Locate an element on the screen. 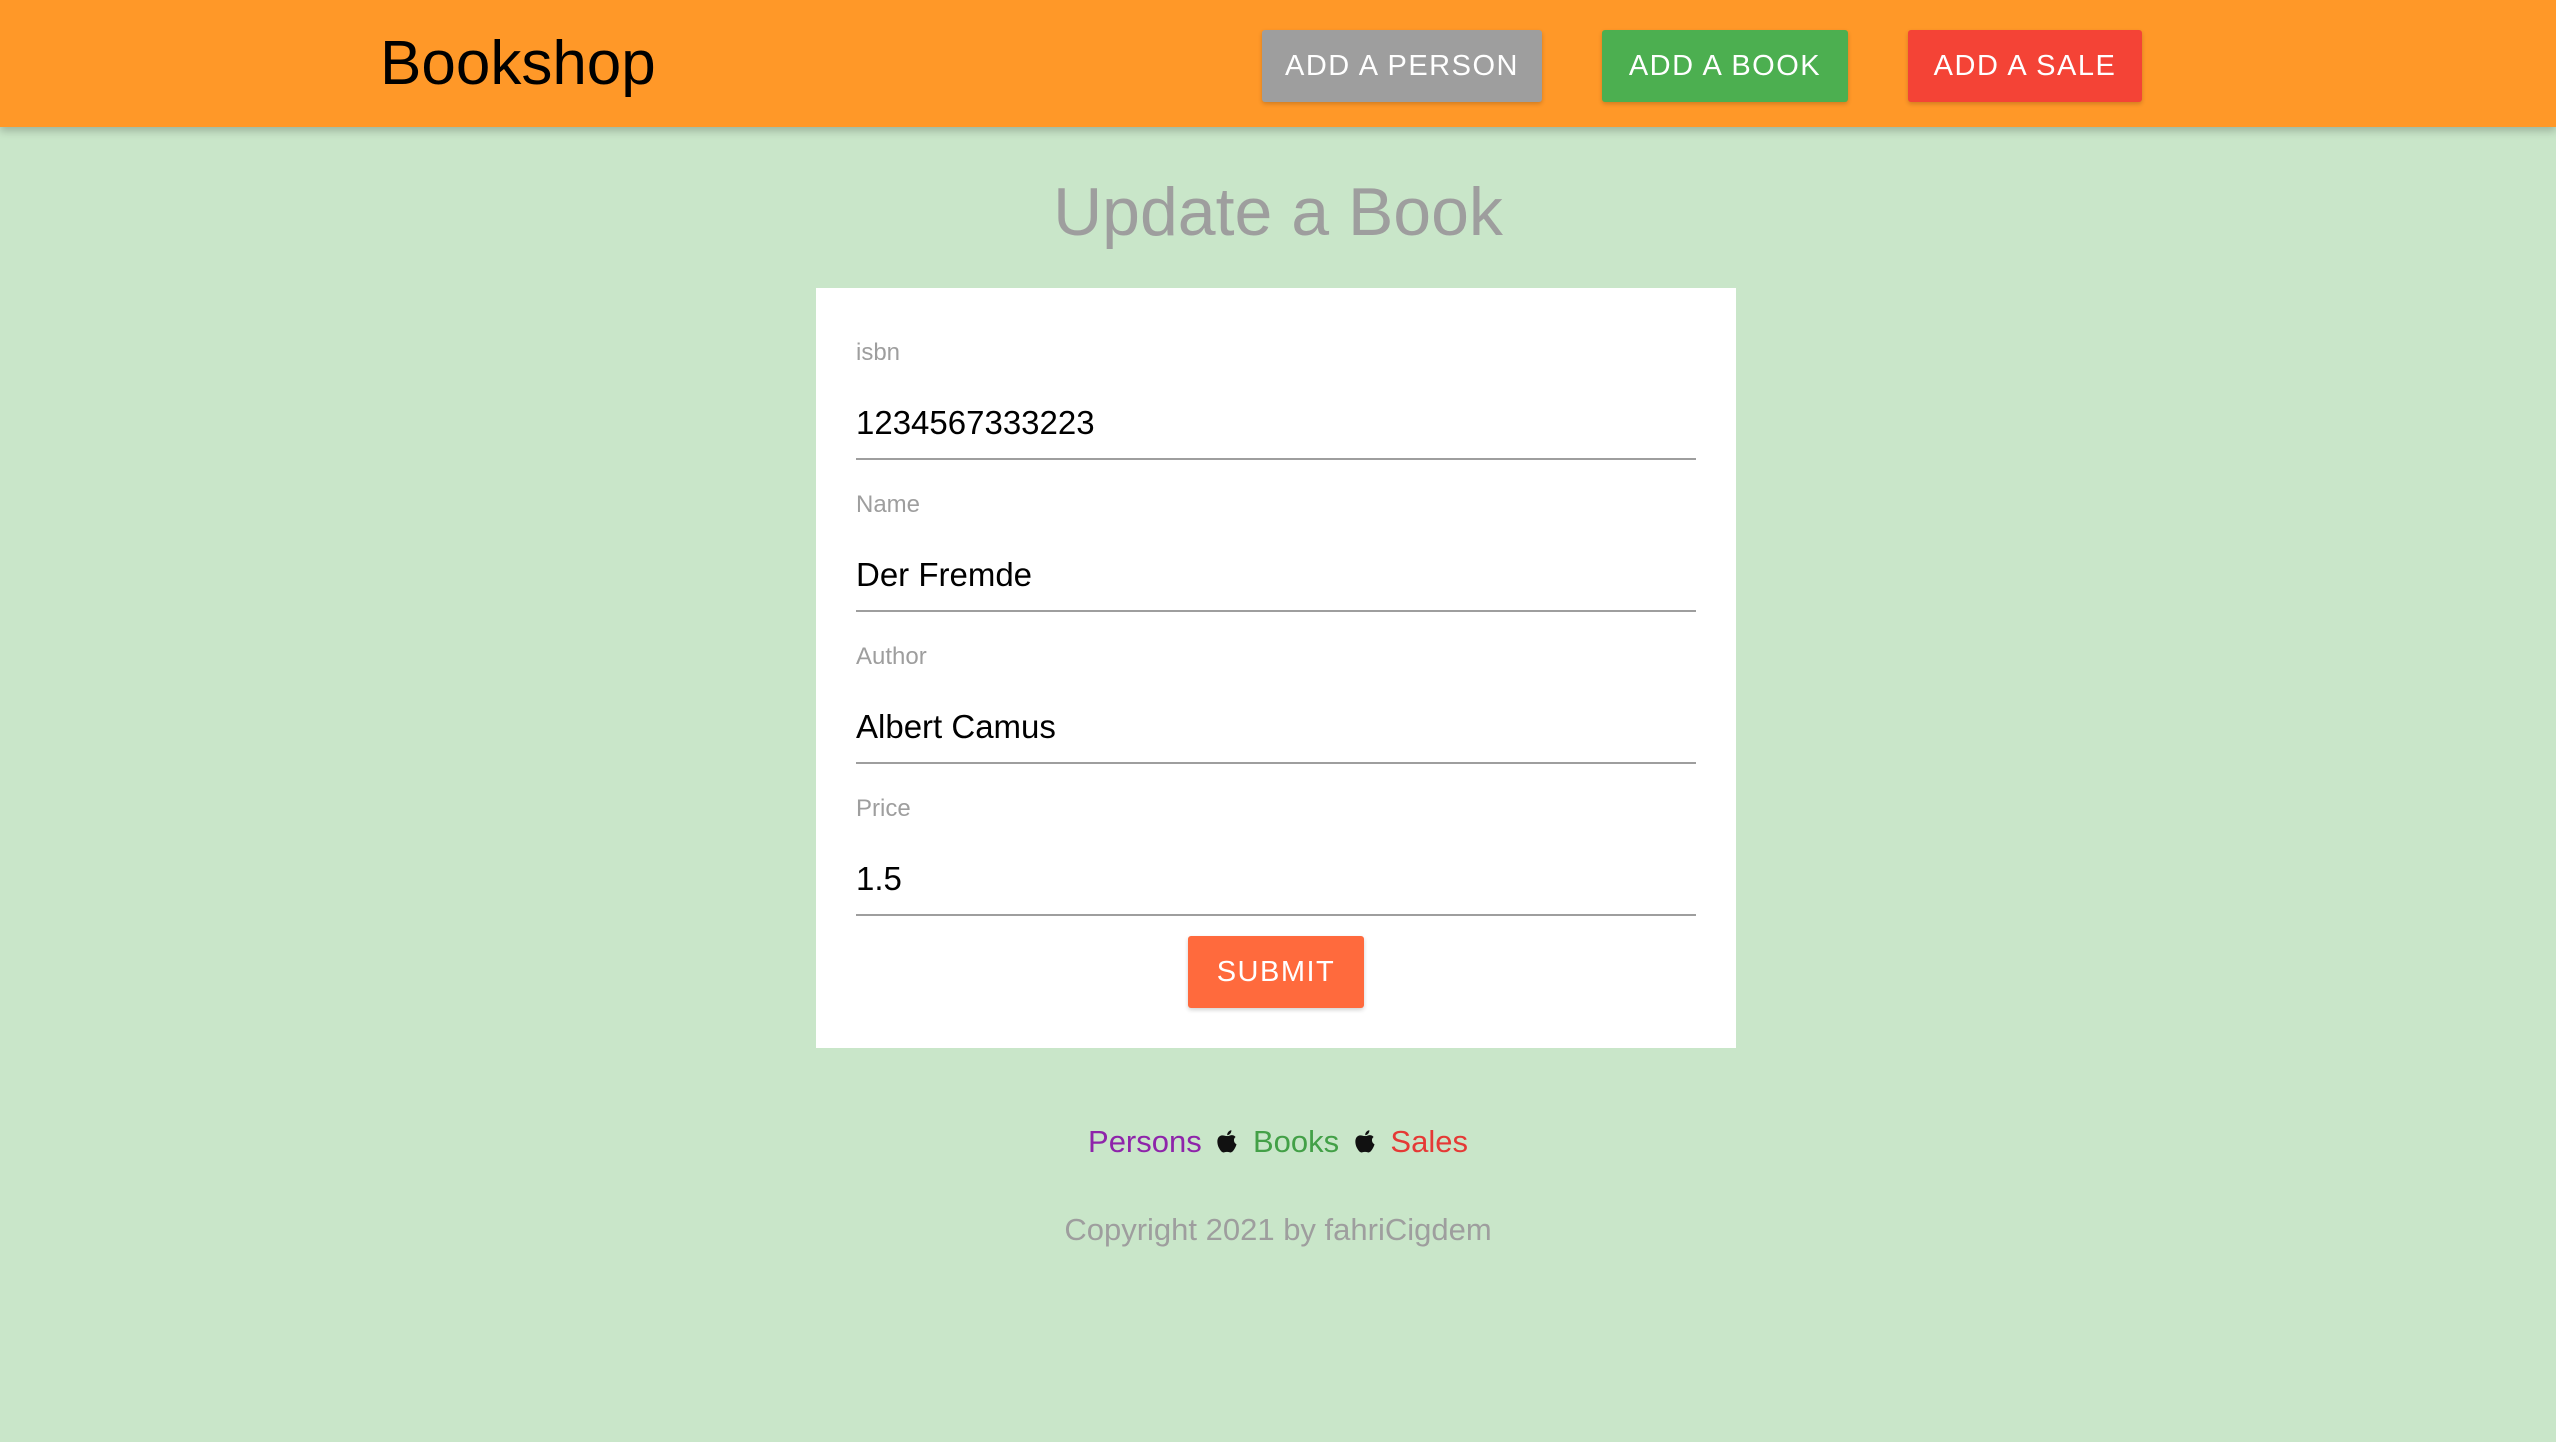  author-input is located at coordinates (1276, 728).